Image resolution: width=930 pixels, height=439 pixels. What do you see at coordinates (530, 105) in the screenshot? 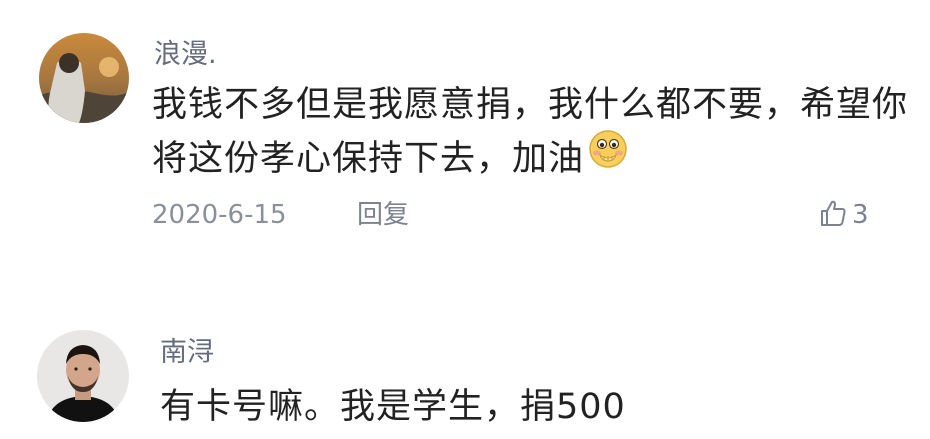
I see `comment-text-line: 我钱不多但是我愿意捐，我什么都不要，希望你` at bounding box center [530, 105].